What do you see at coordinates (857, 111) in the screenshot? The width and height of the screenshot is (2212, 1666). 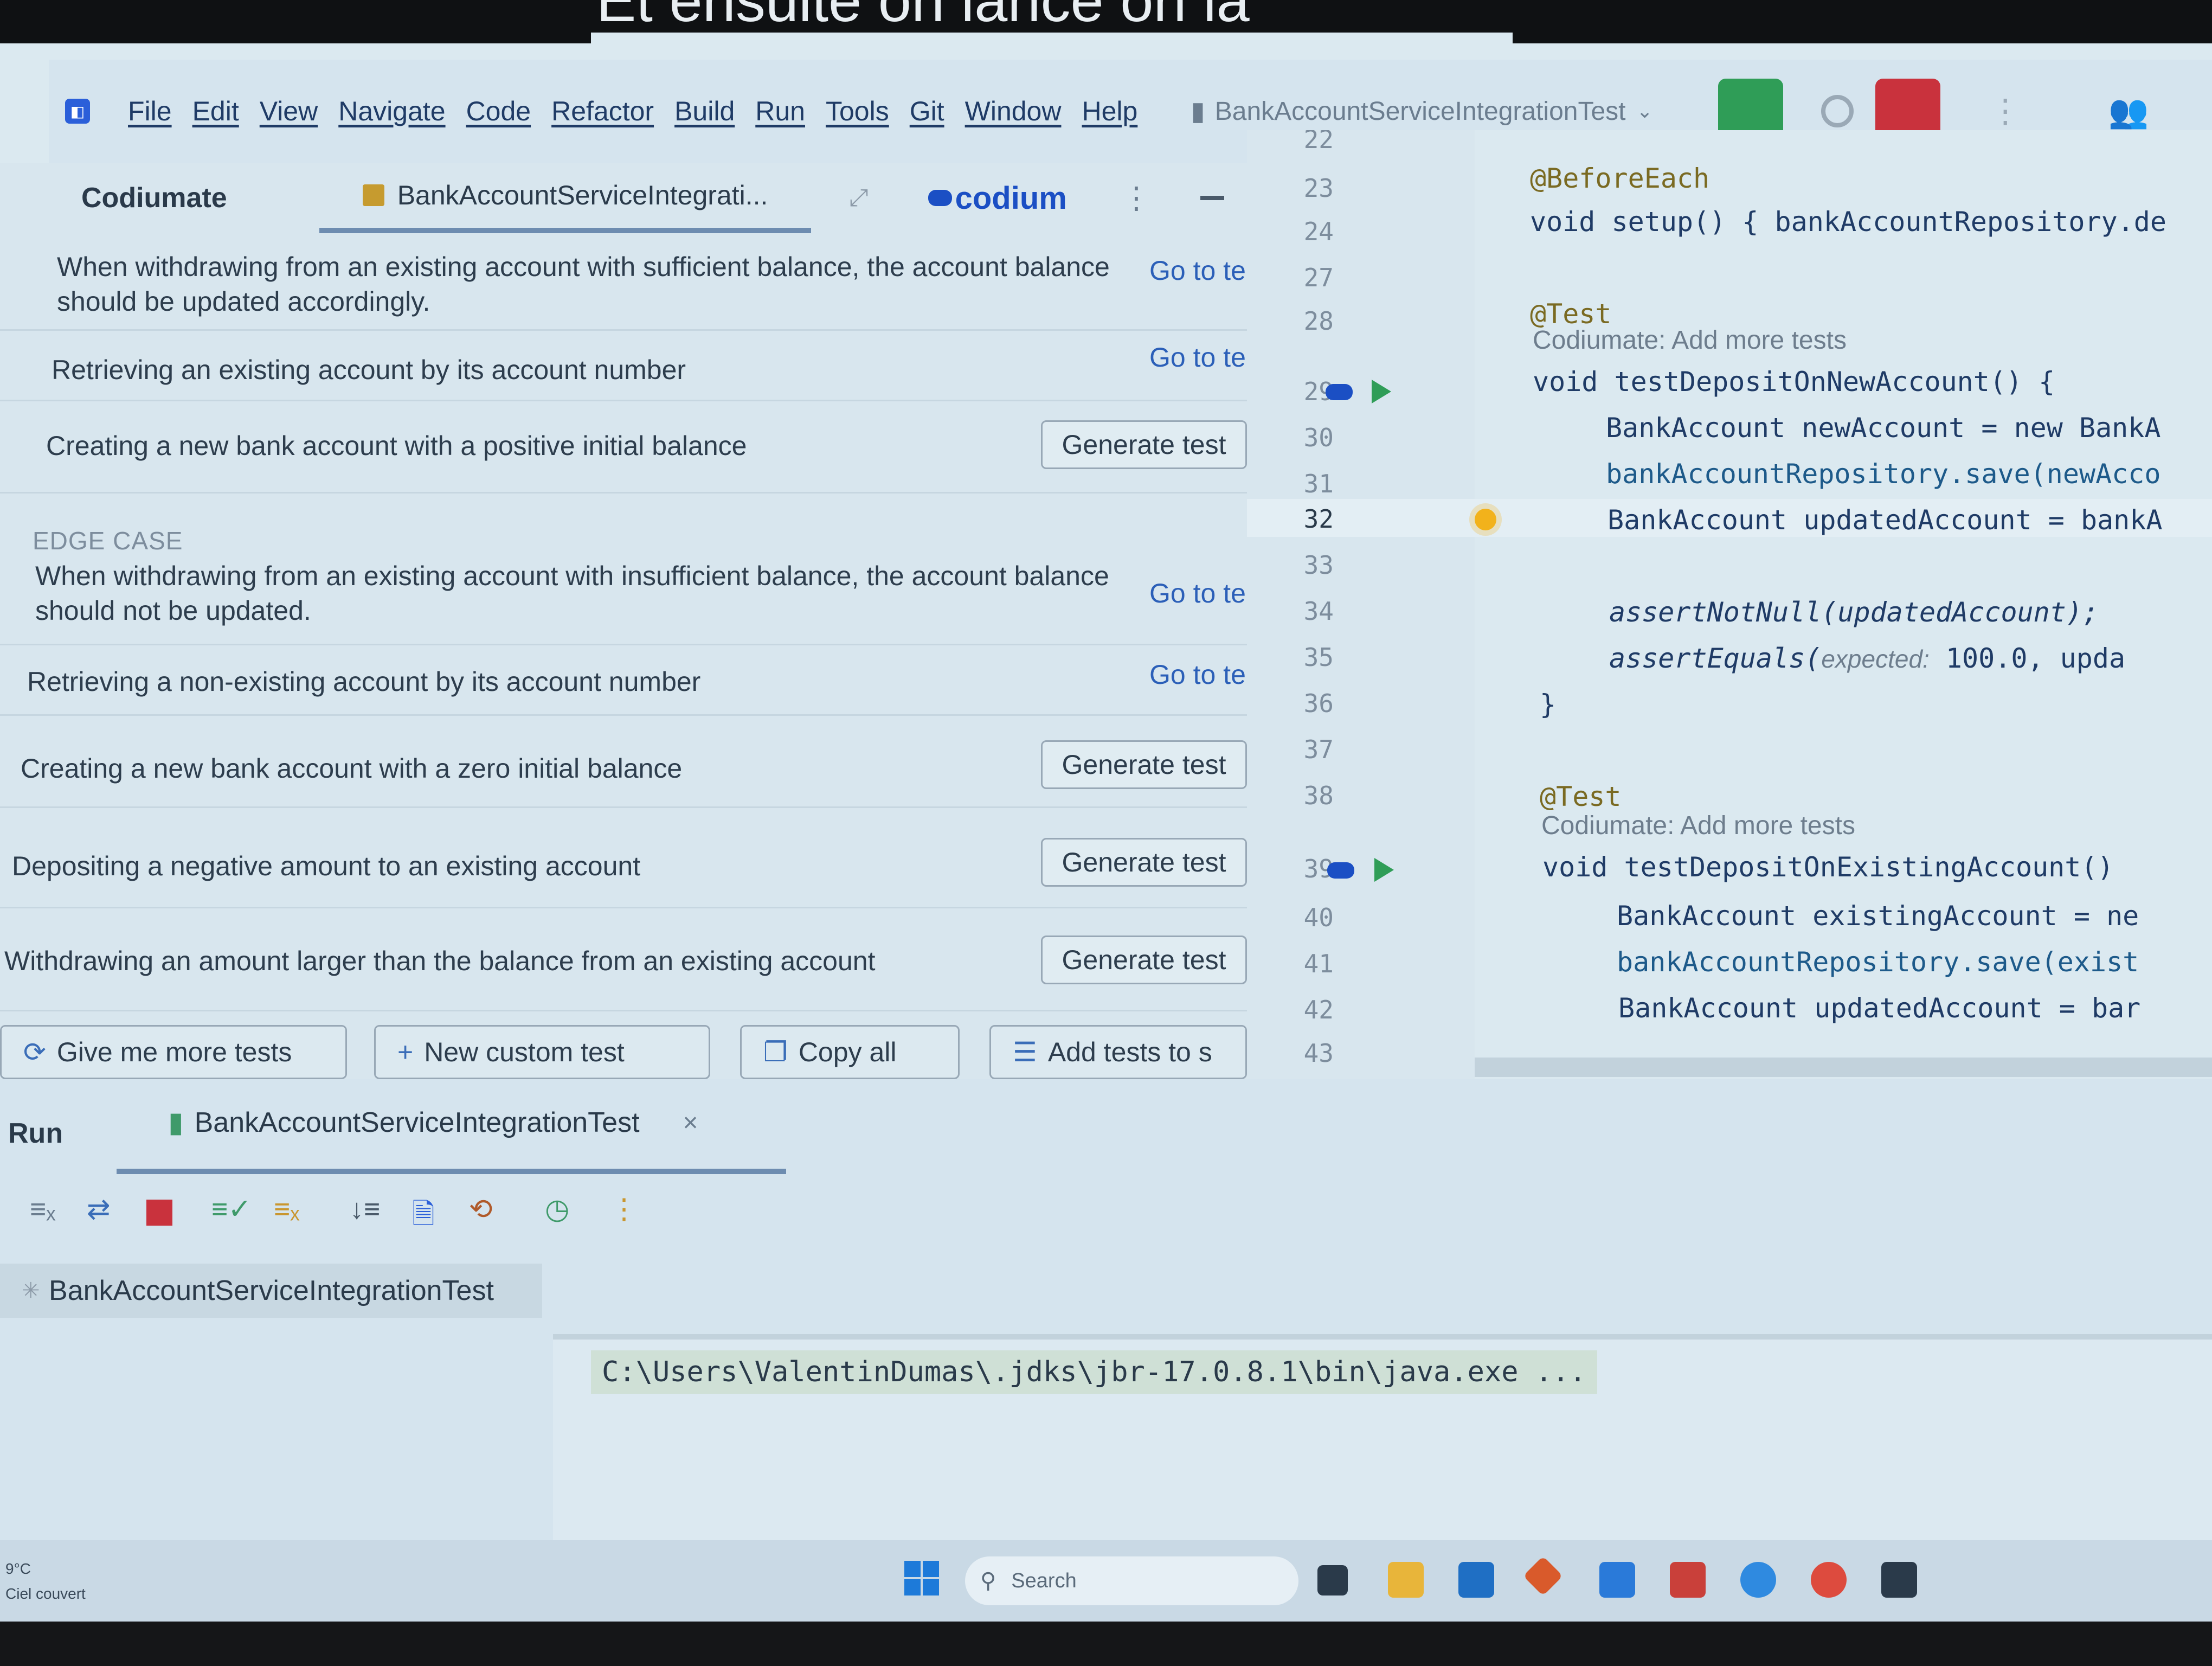 I see `menu-tools: Tools` at bounding box center [857, 111].